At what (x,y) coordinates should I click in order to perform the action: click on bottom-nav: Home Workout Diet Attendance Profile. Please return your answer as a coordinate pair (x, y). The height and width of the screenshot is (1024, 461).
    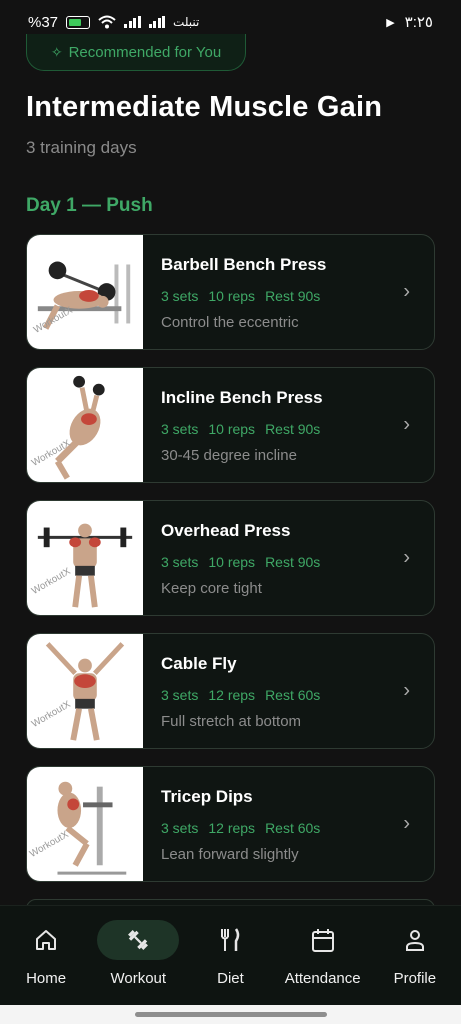
    Looking at the image, I should click on (230, 955).